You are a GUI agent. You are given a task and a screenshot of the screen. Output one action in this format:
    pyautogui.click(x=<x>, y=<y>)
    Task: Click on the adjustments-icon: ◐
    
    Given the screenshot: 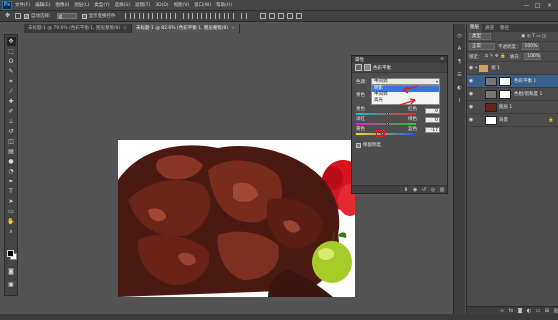 What is the action you would take?
    pyautogui.click(x=459, y=87)
    